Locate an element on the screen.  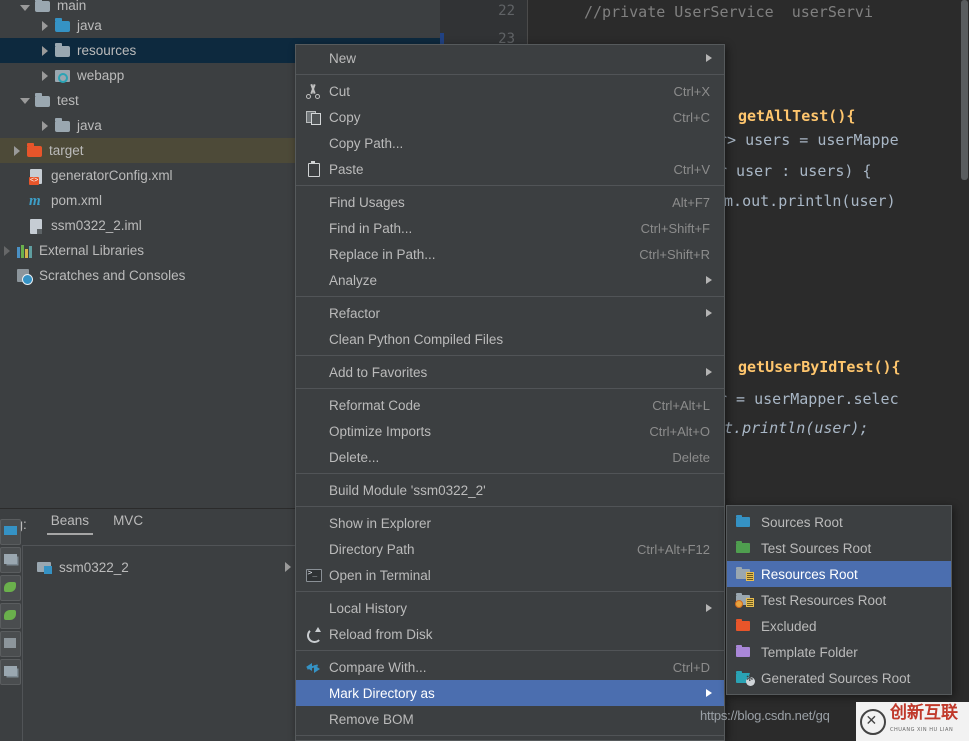
menu-item-label: Local History is located at coordinates (368, 608).